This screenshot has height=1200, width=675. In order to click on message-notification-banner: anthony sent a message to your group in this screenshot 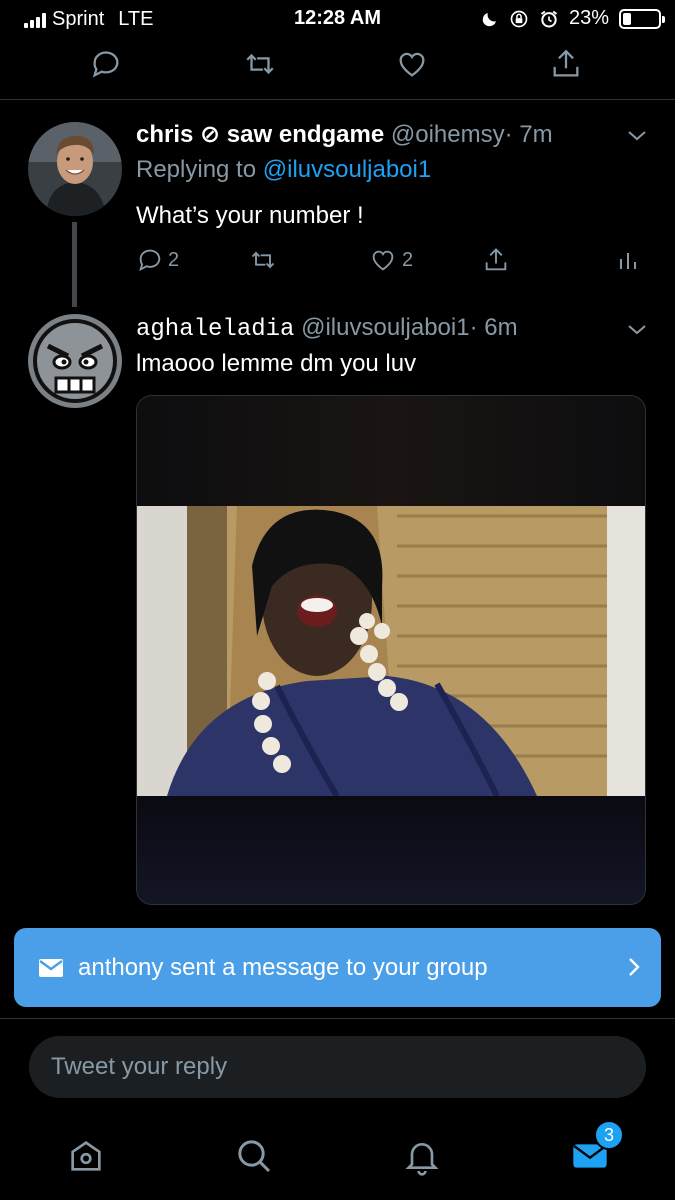, I will do `click(337, 967)`.